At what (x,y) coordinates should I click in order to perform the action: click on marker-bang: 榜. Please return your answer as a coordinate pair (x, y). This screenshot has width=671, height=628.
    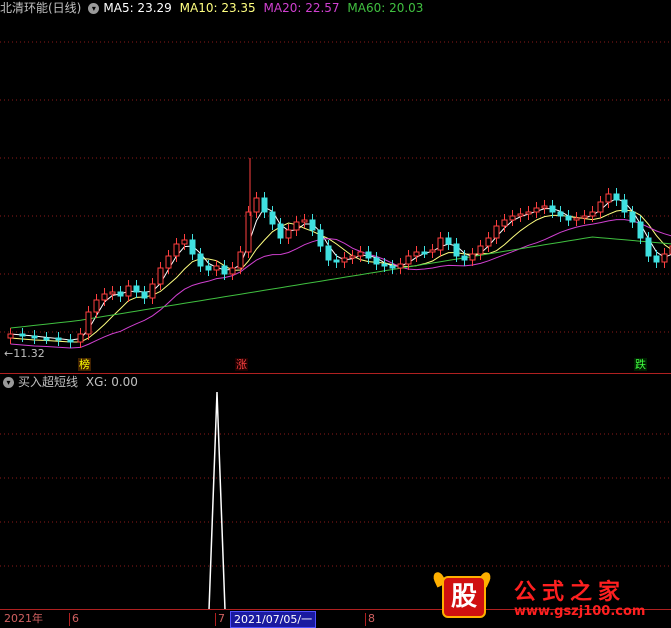
    Looking at the image, I should click on (84, 364).